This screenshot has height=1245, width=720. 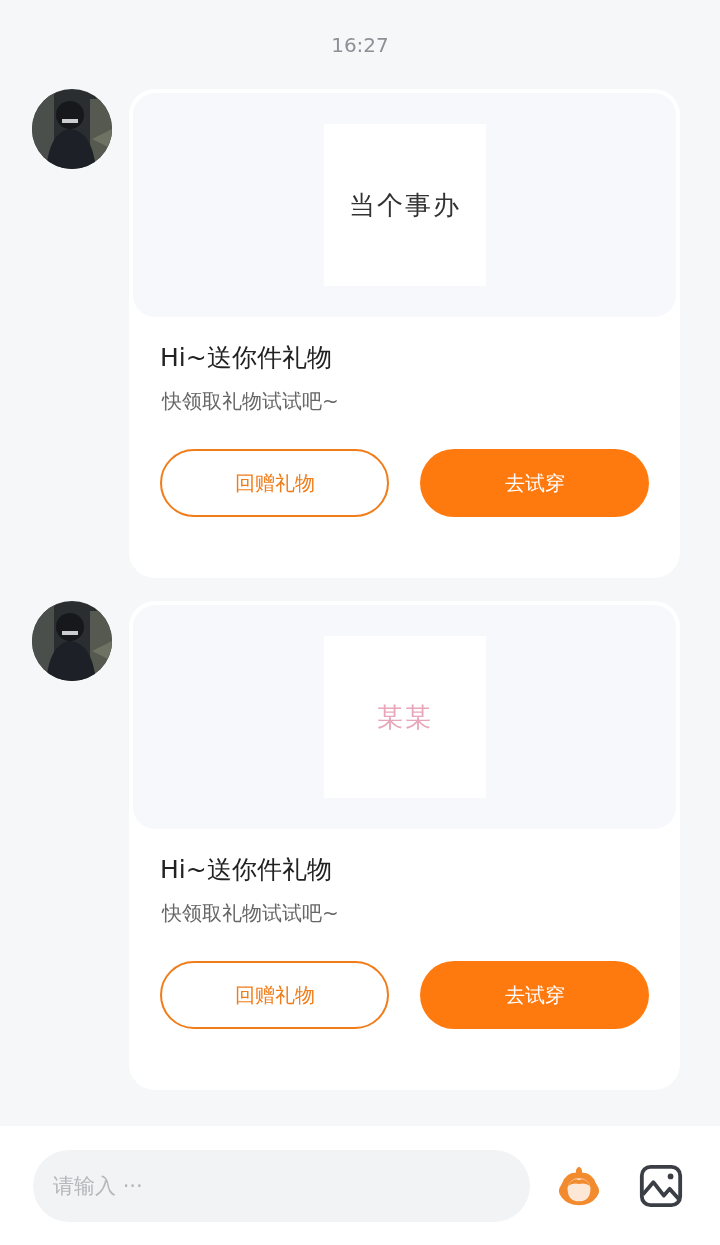 I want to click on image-icon, so click(x=661, y=1185).